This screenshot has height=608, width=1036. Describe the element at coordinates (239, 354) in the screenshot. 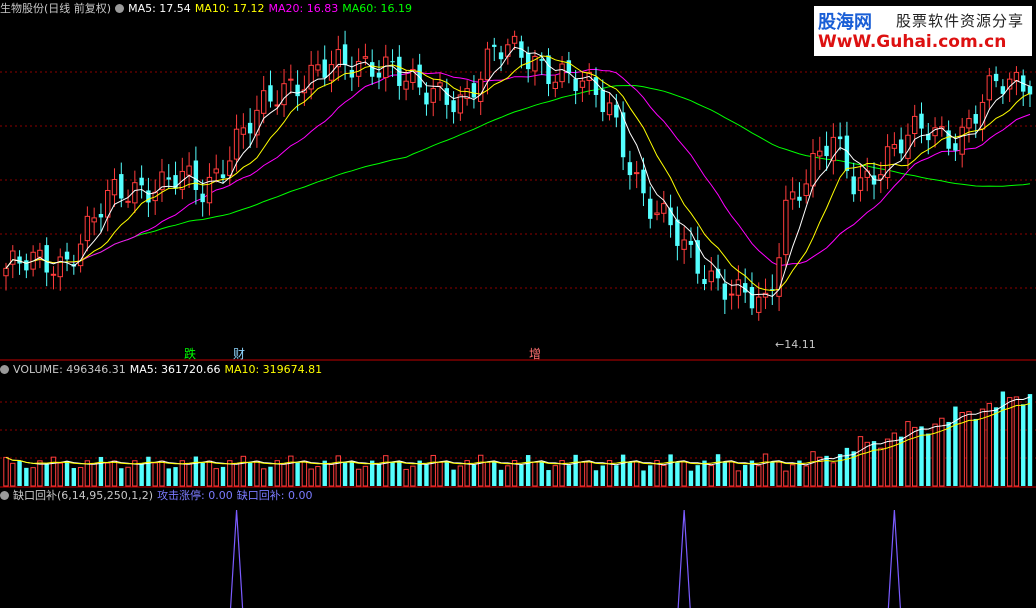

I see `tag-cai: 财` at that location.